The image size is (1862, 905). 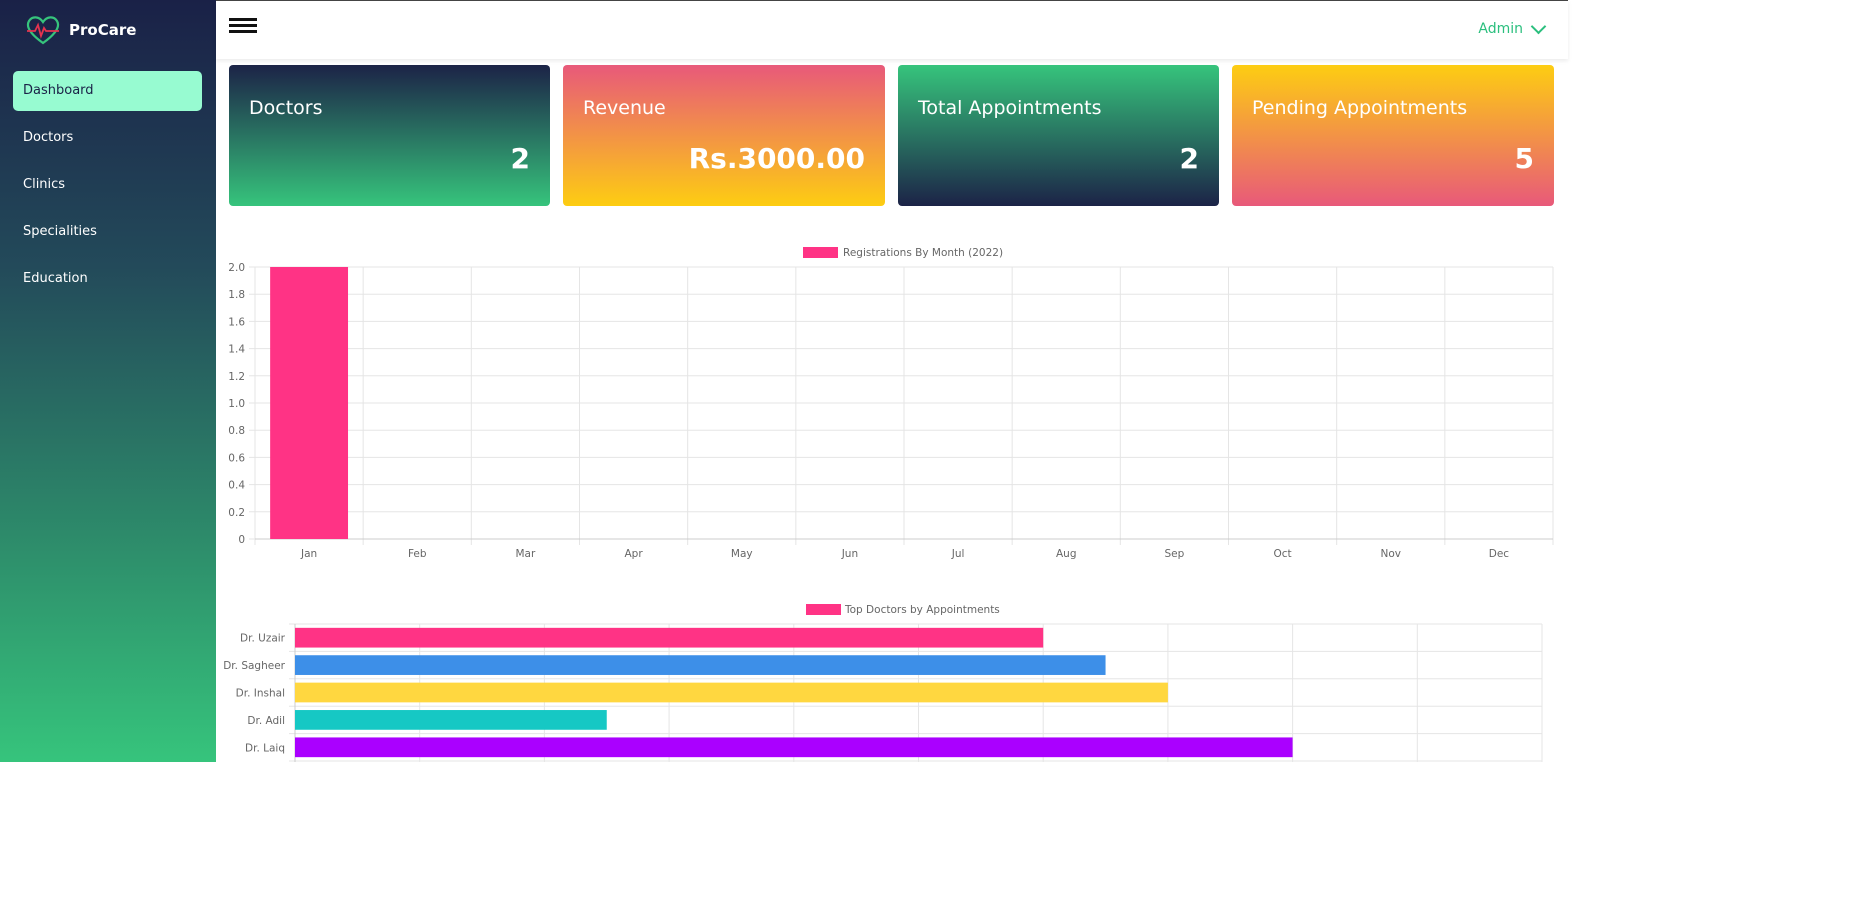 What do you see at coordinates (236, 486) in the screenshot?
I see `y-tick-label: 0.4` at bounding box center [236, 486].